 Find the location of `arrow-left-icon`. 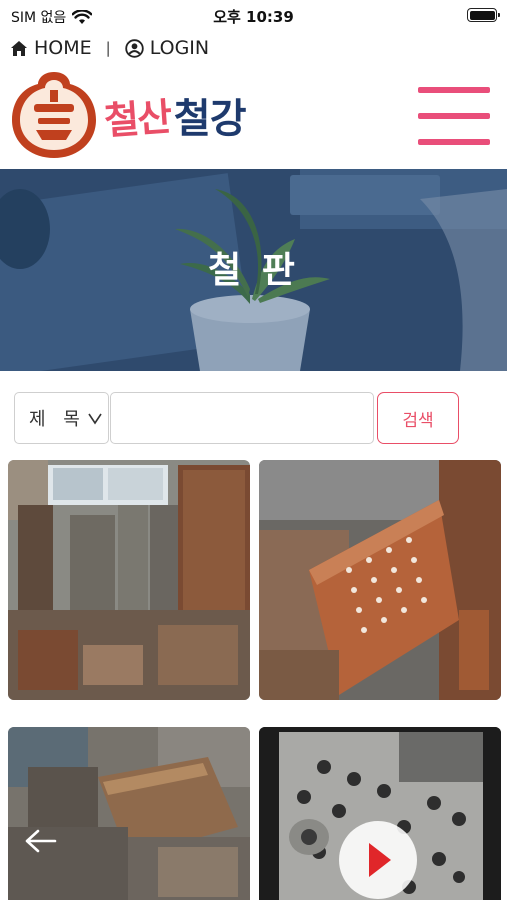

arrow-left-icon is located at coordinates (41, 841).